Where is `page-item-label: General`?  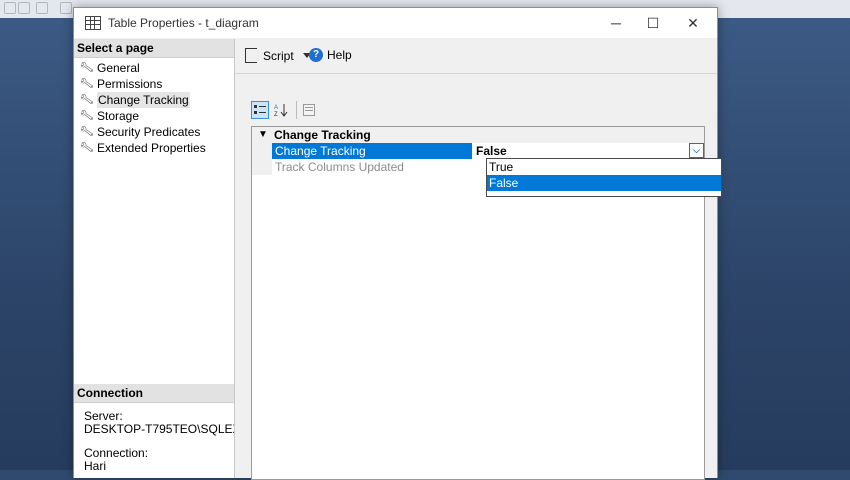 page-item-label: General is located at coordinates (118, 68).